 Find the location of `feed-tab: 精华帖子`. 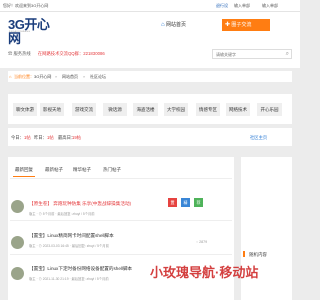

feed-tab: 精华帖子 is located at coordinates (82, 170).